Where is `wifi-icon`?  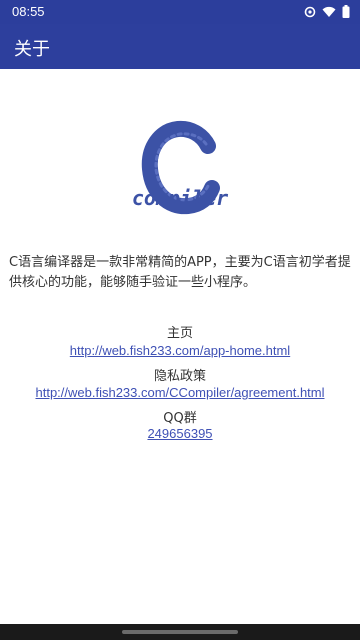 wifi-icon is located at coordinates (329, 11).